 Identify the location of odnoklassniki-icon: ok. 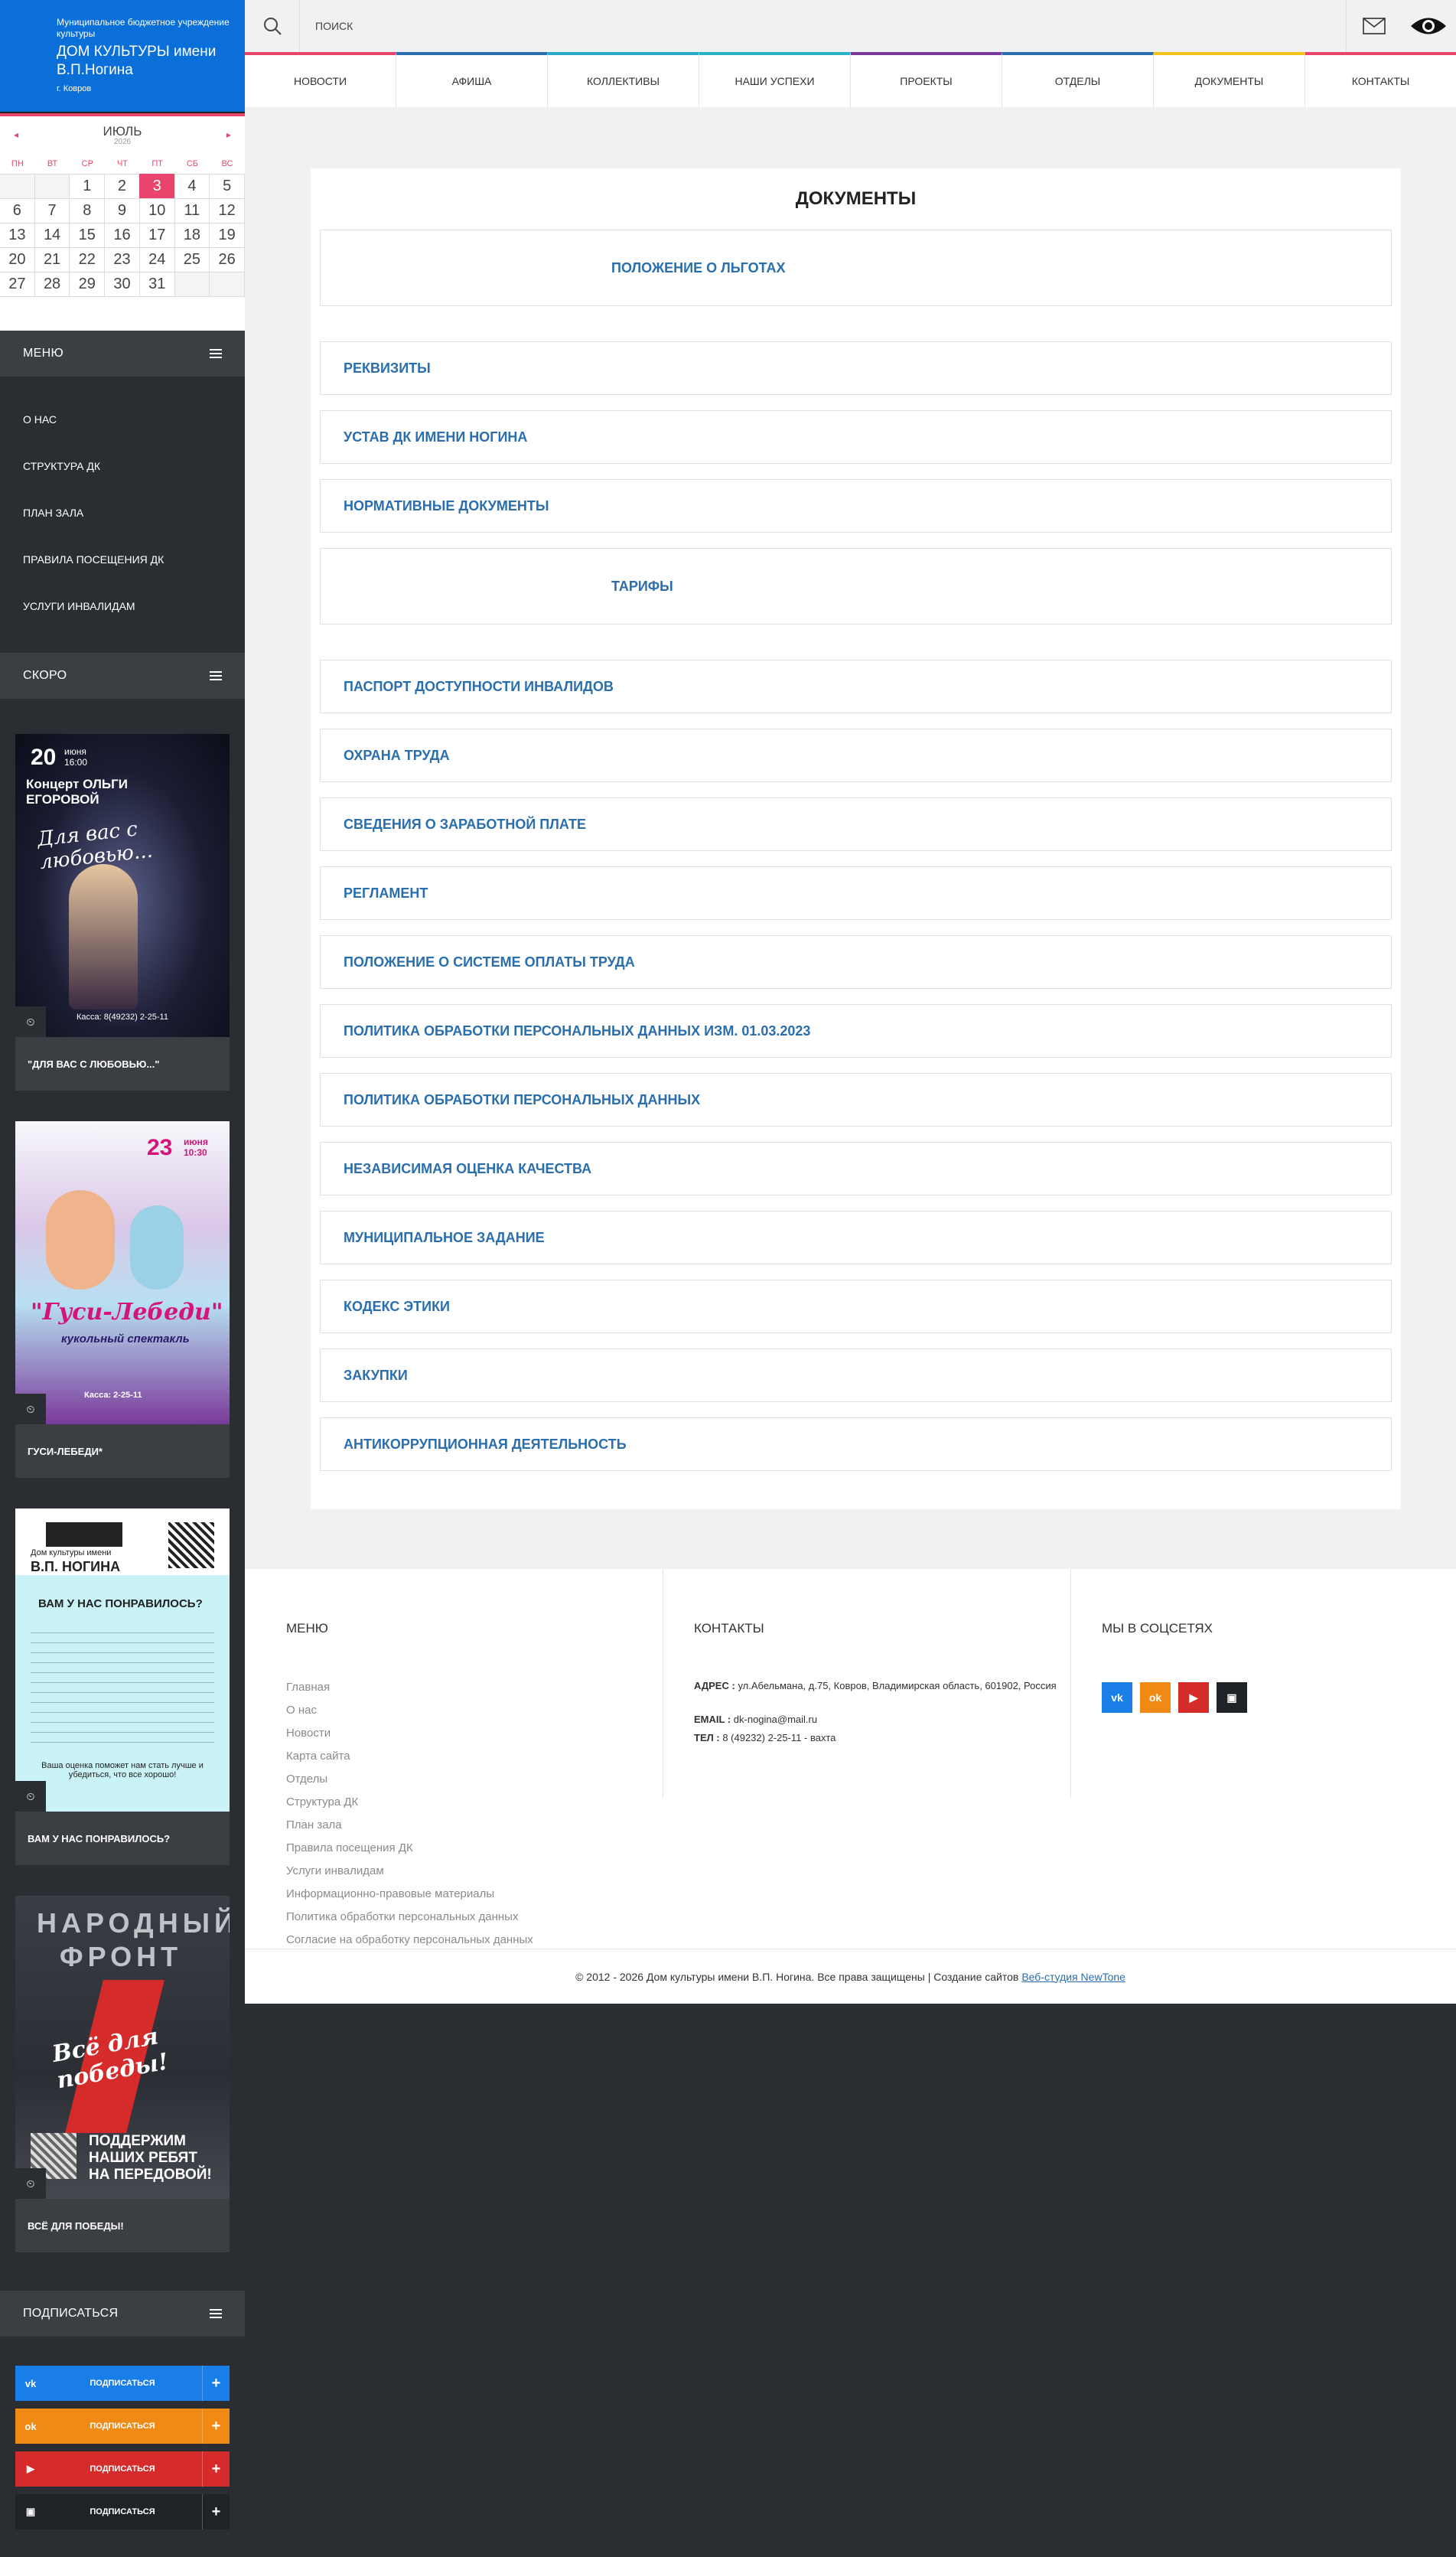
(1155, 1697).